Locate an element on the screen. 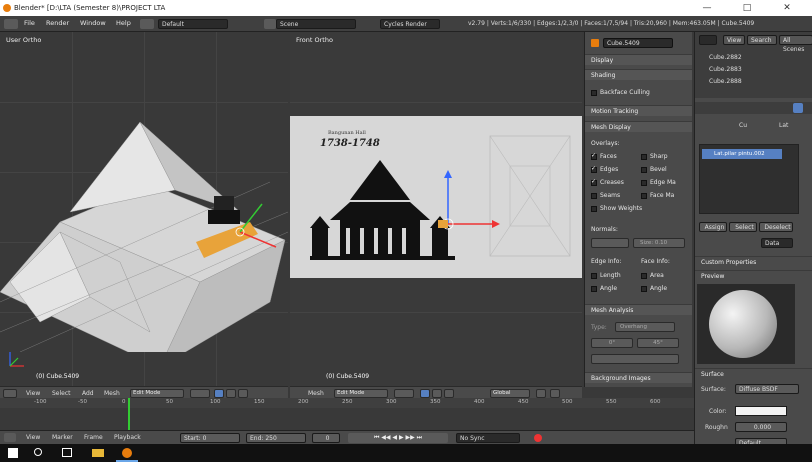  roughness-field: 0.000 is located at coordinates (761, 427).